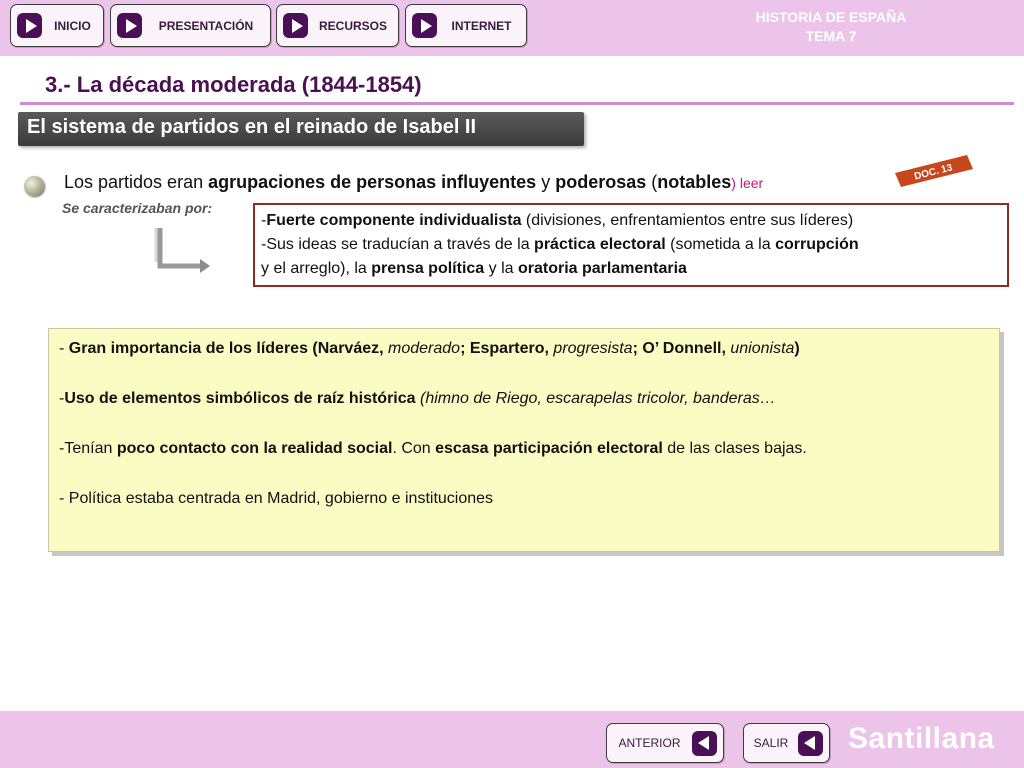  Describe the element at coordinates (602, 268) in the screenshot. I see `feature-bold: oratoria parlamentaria` at that location.